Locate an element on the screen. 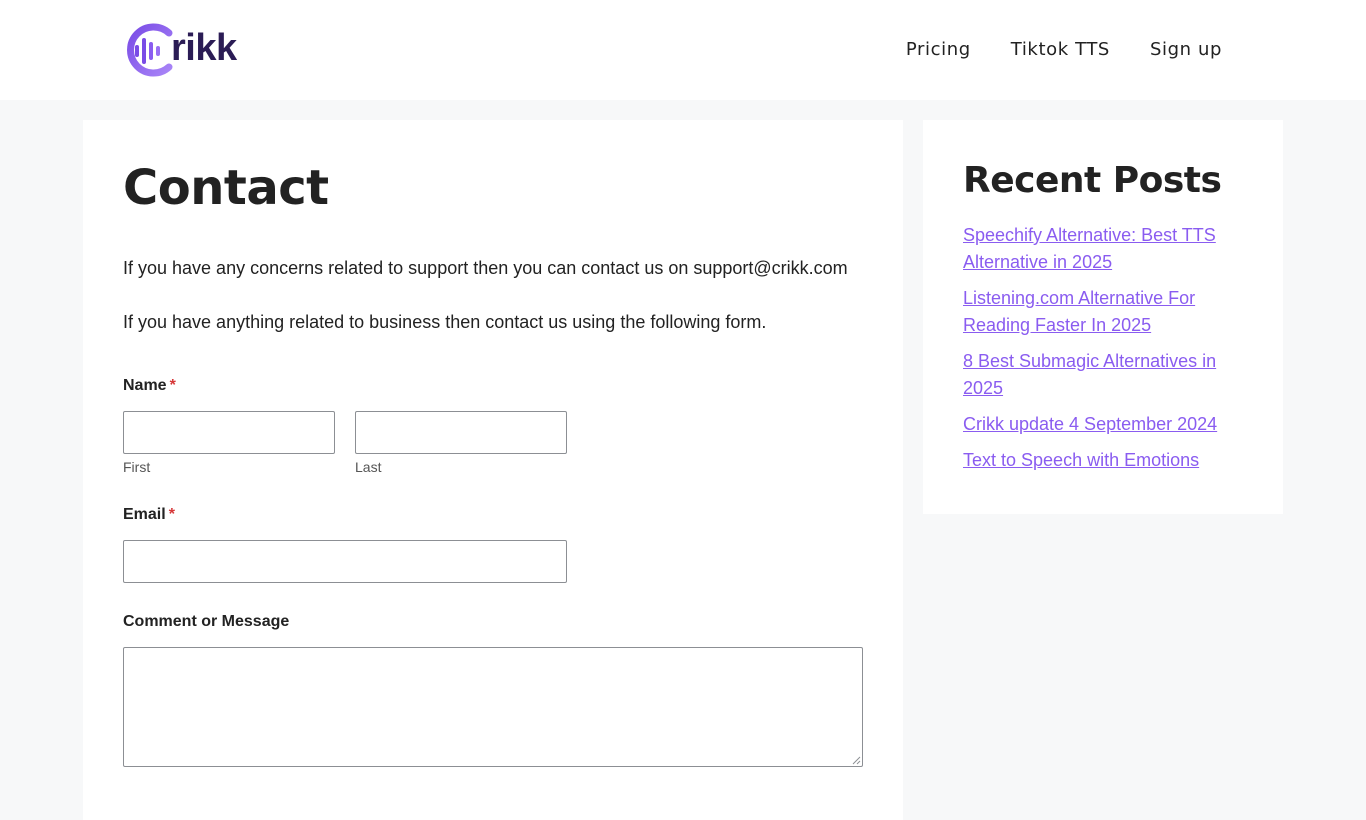  nav-tiktok-tts: Tiktok TTS is located at coordinates (1060, 50).